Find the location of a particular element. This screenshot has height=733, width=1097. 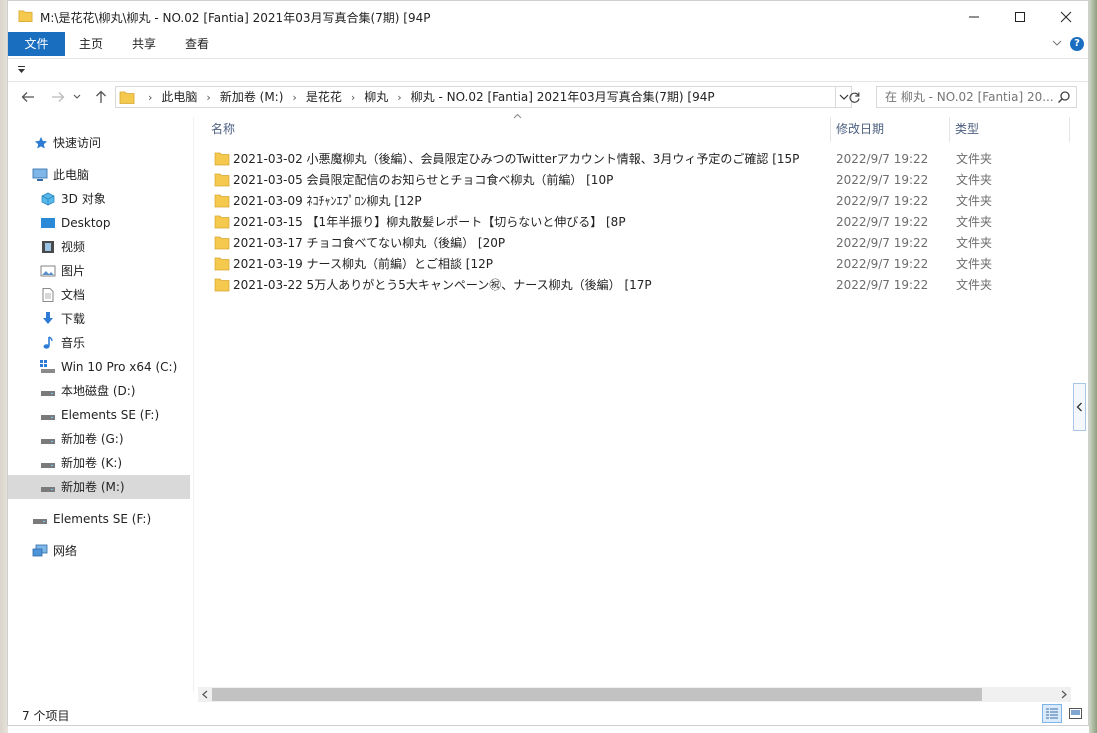

minimize-button is located at coordinates (974, 16).